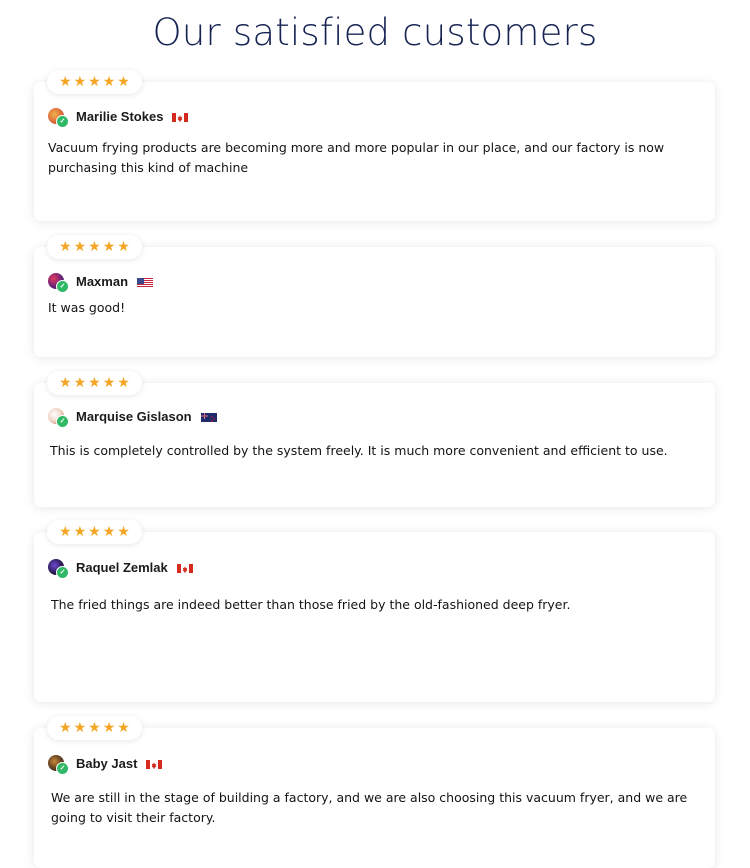  I want to click on reviewer-header: ✓ Baby Jast, so click(105, 765).